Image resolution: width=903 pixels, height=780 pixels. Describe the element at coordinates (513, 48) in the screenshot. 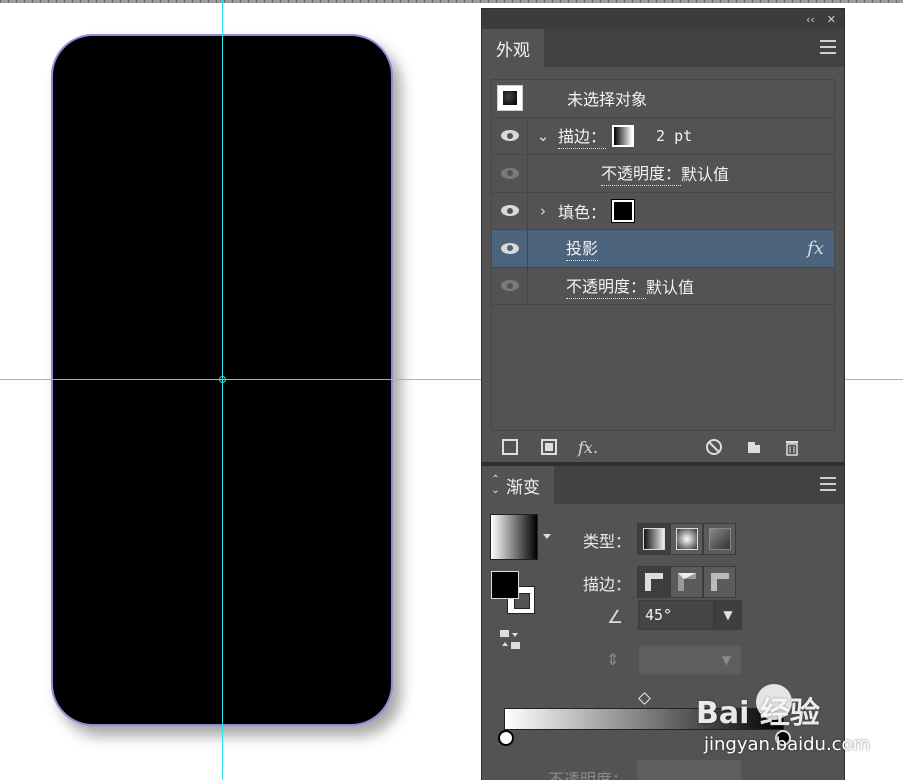

I see `tab-appearance: 外观` at that location.